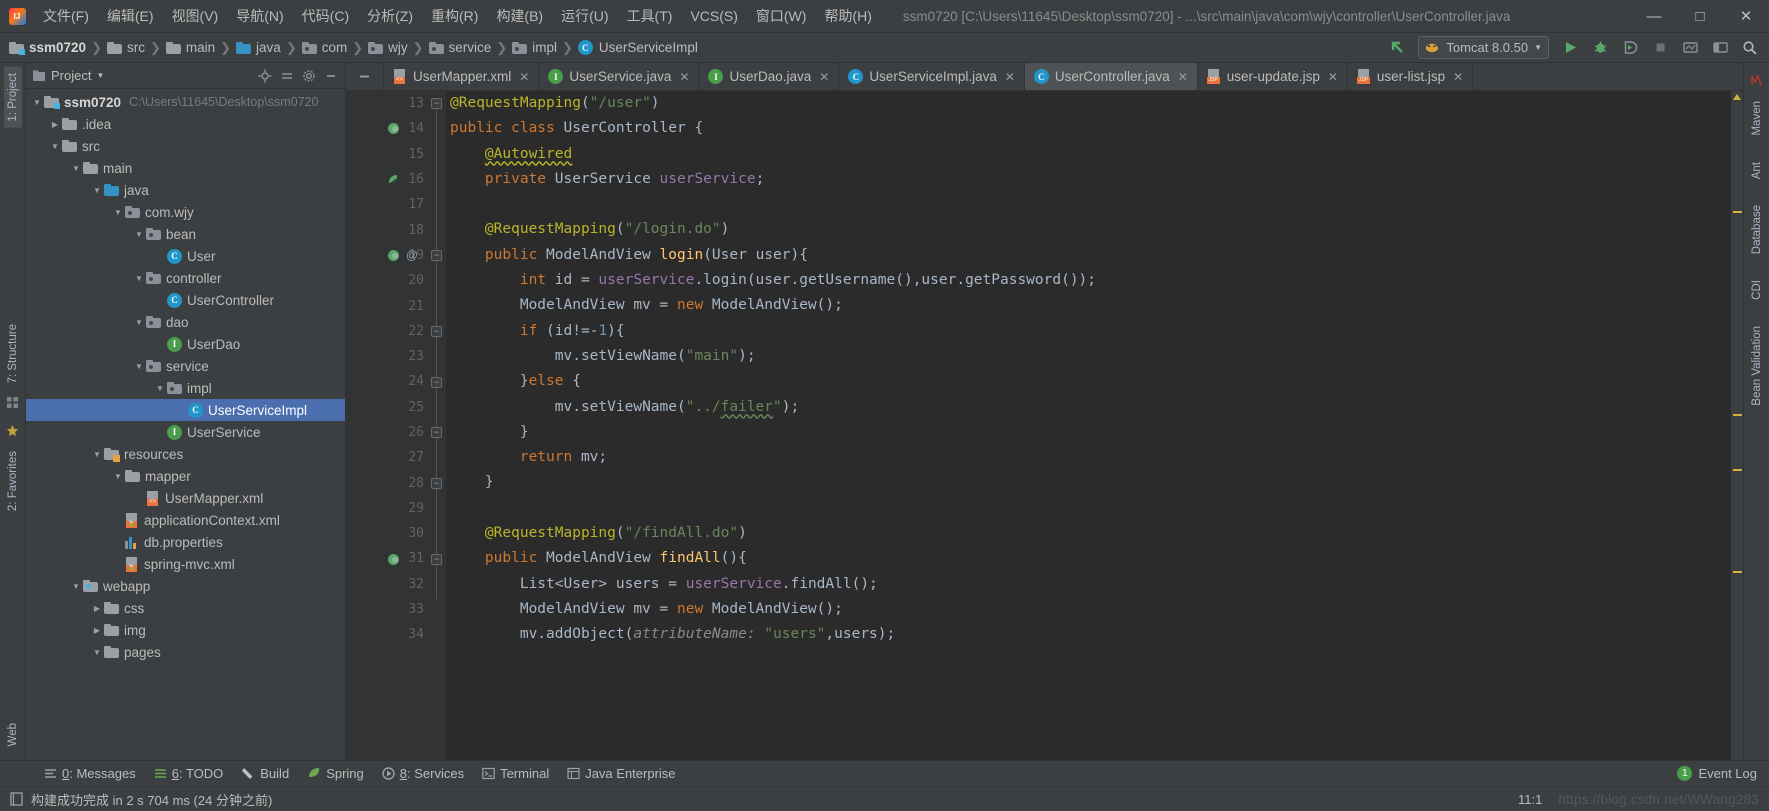 Image resolution: width=1769 pixels, height=811 pixels. What do you see at coordinates (619, 76) in the screenshot?
I see `tab-userservice-java: I UserService.java ✕` at bounding box center [619, 76].